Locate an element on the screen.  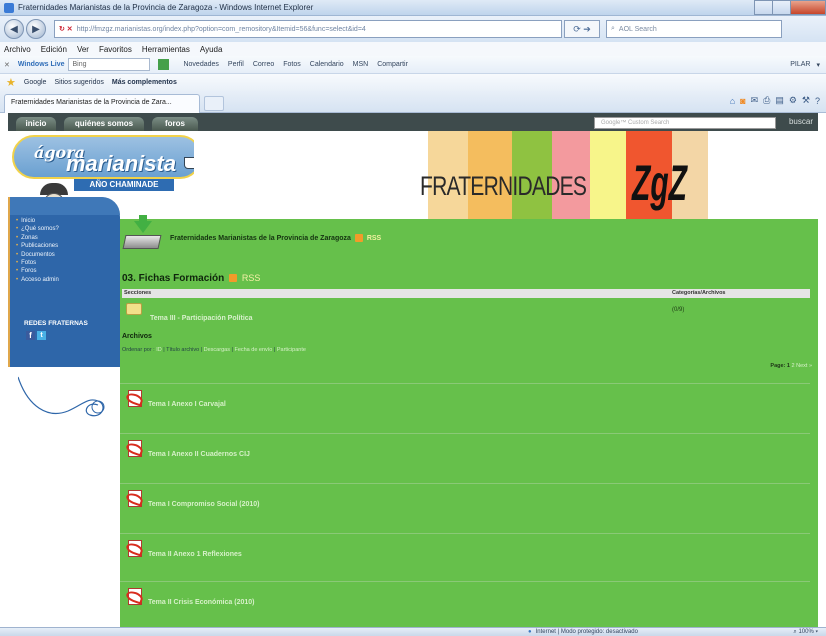
order-fecha: Fecha de envío is located at coordinates (253, 350).